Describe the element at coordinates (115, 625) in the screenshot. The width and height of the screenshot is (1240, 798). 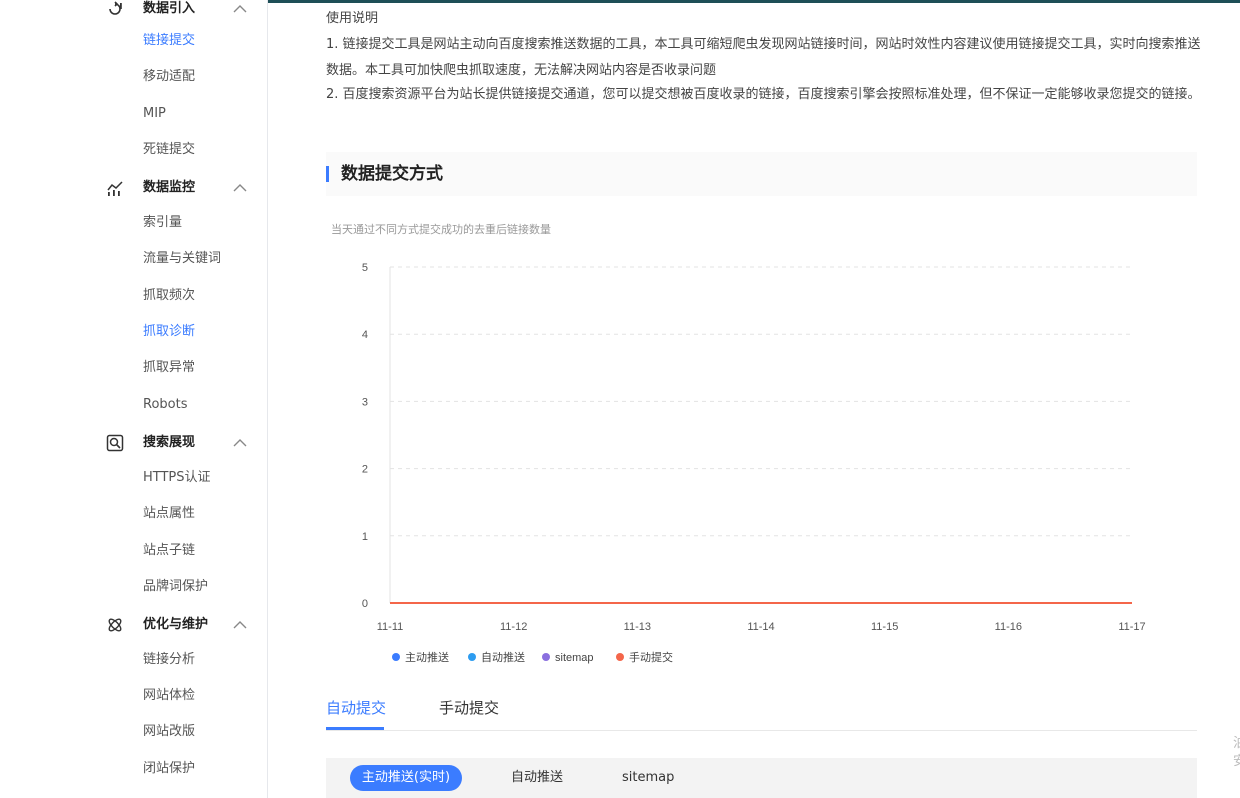
I see `optimize-icon` at that location.